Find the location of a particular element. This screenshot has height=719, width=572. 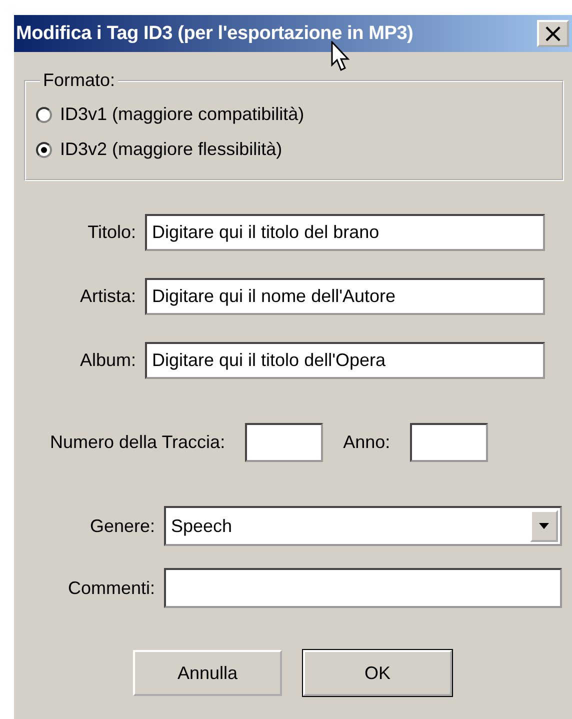

text-field: Digitare qui il titolo dell'Opera is located at coordinates (345, 360).